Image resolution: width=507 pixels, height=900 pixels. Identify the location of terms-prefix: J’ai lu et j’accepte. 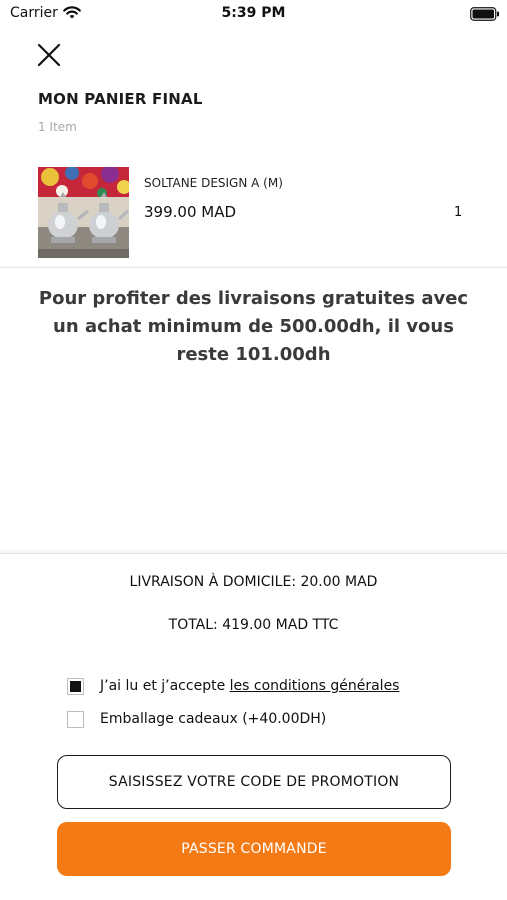
(165, 686).